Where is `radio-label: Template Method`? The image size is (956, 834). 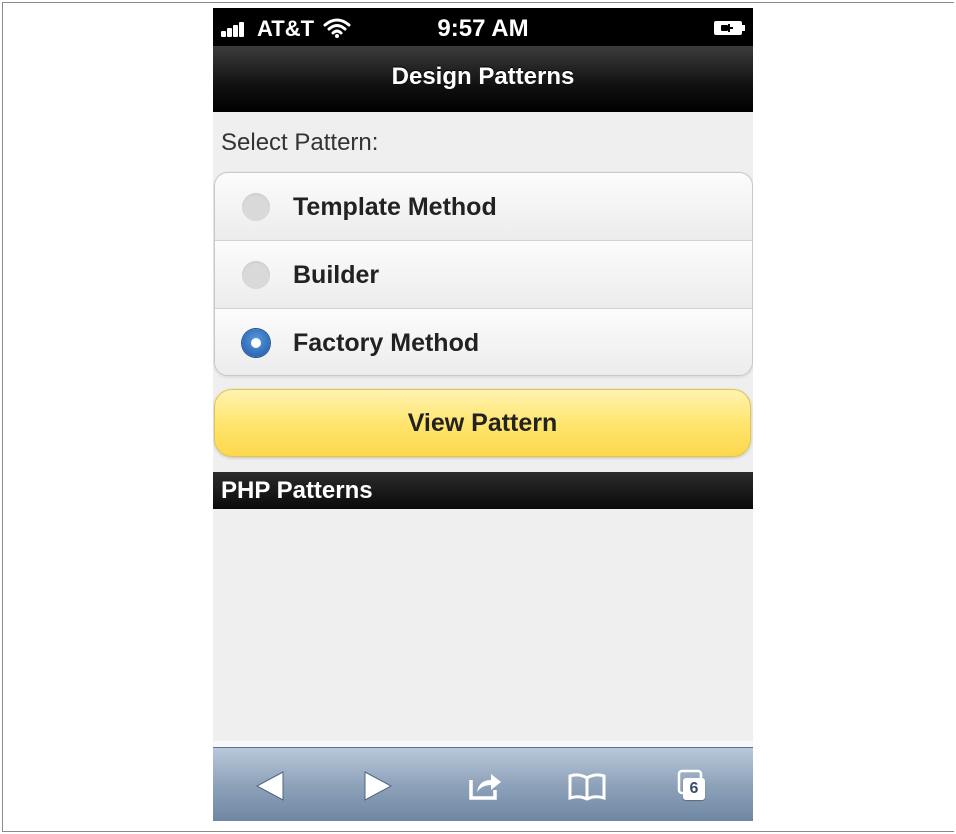
radio-label: Template Method is located at coordinates (395, 207).